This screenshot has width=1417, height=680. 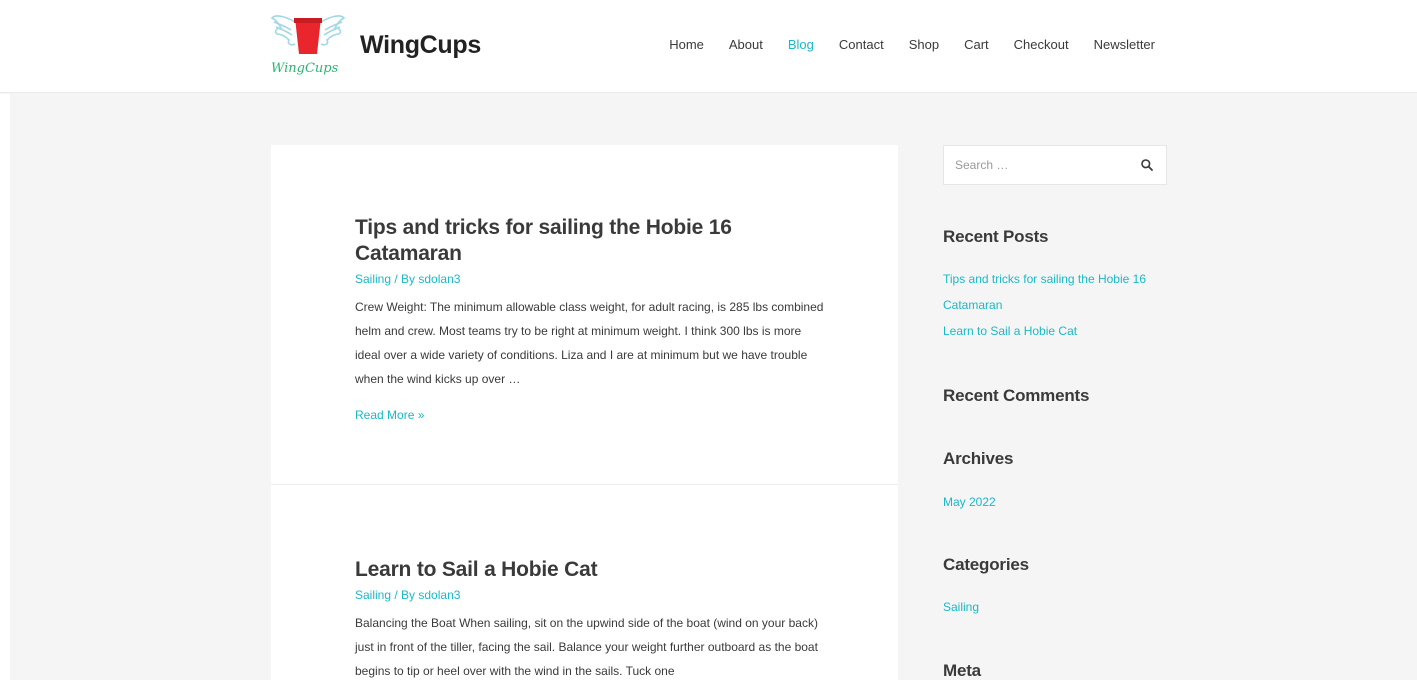 I want to click on category-link: Sailing, so click(x=961, y=607).